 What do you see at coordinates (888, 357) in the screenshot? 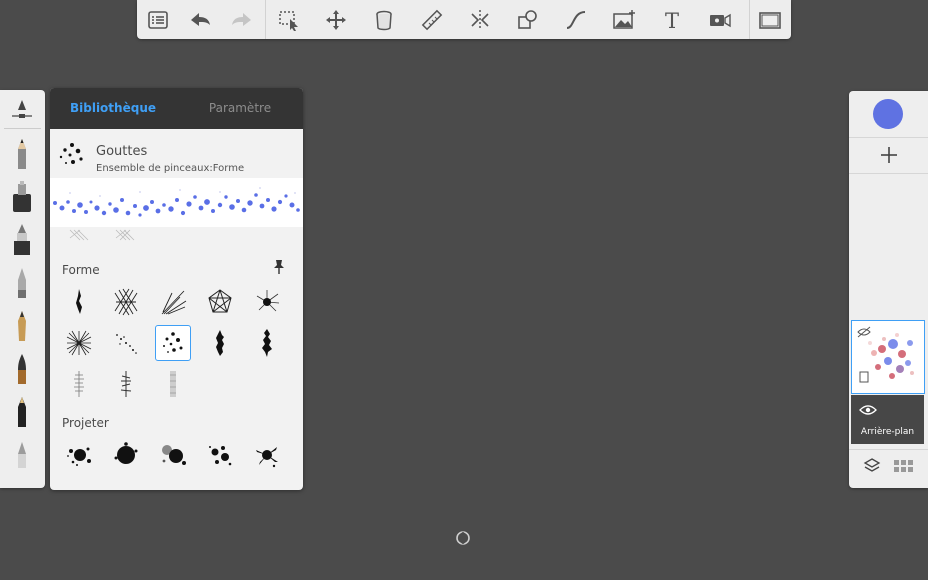
I see `layer-thumbnail` at bounding box center [888, 357].